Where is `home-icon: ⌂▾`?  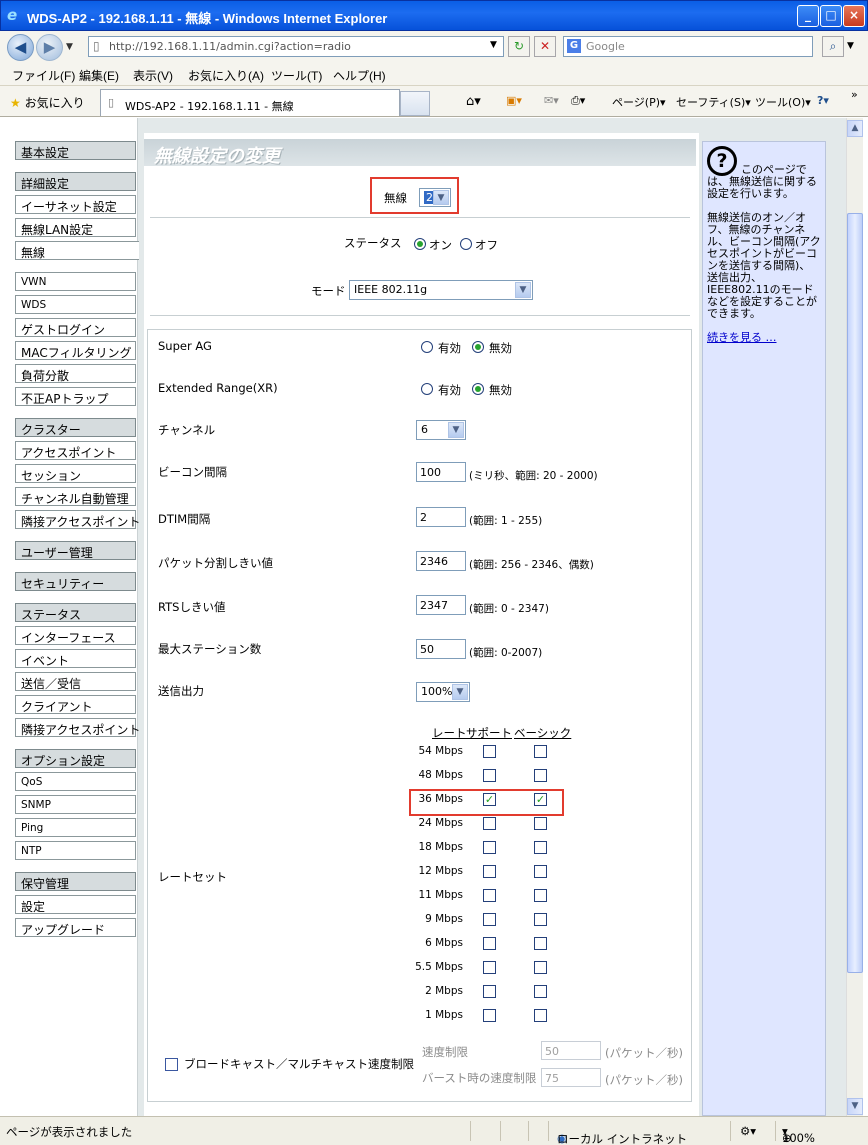 home-icon: ⌂▾ is located at coordinates (473, 101).